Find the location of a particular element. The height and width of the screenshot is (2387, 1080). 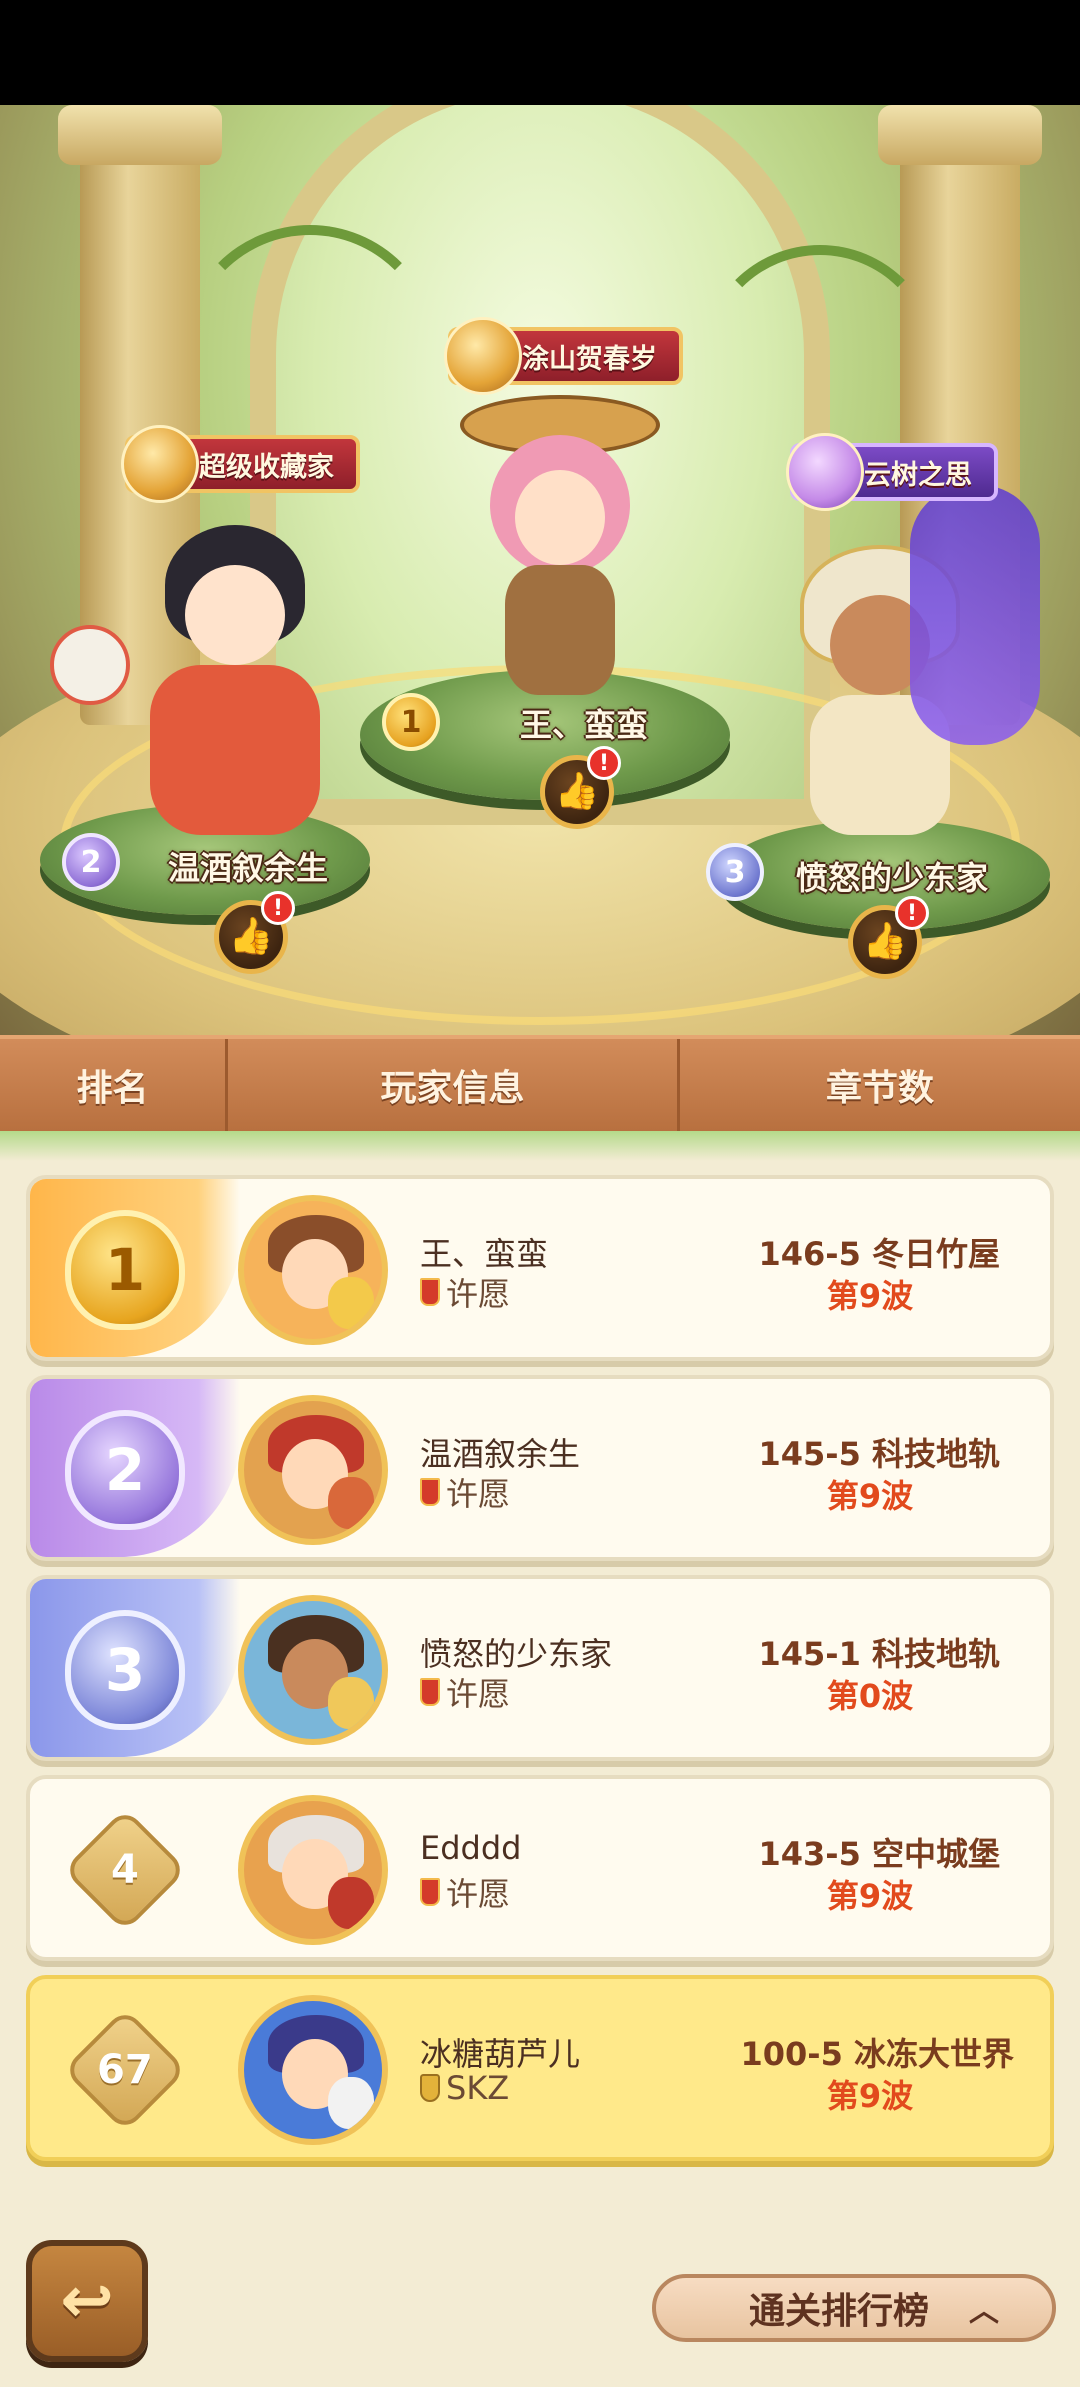

leaderboard-header: 排名 玩家信息 章节数 is located at coordinates (540, 1083).